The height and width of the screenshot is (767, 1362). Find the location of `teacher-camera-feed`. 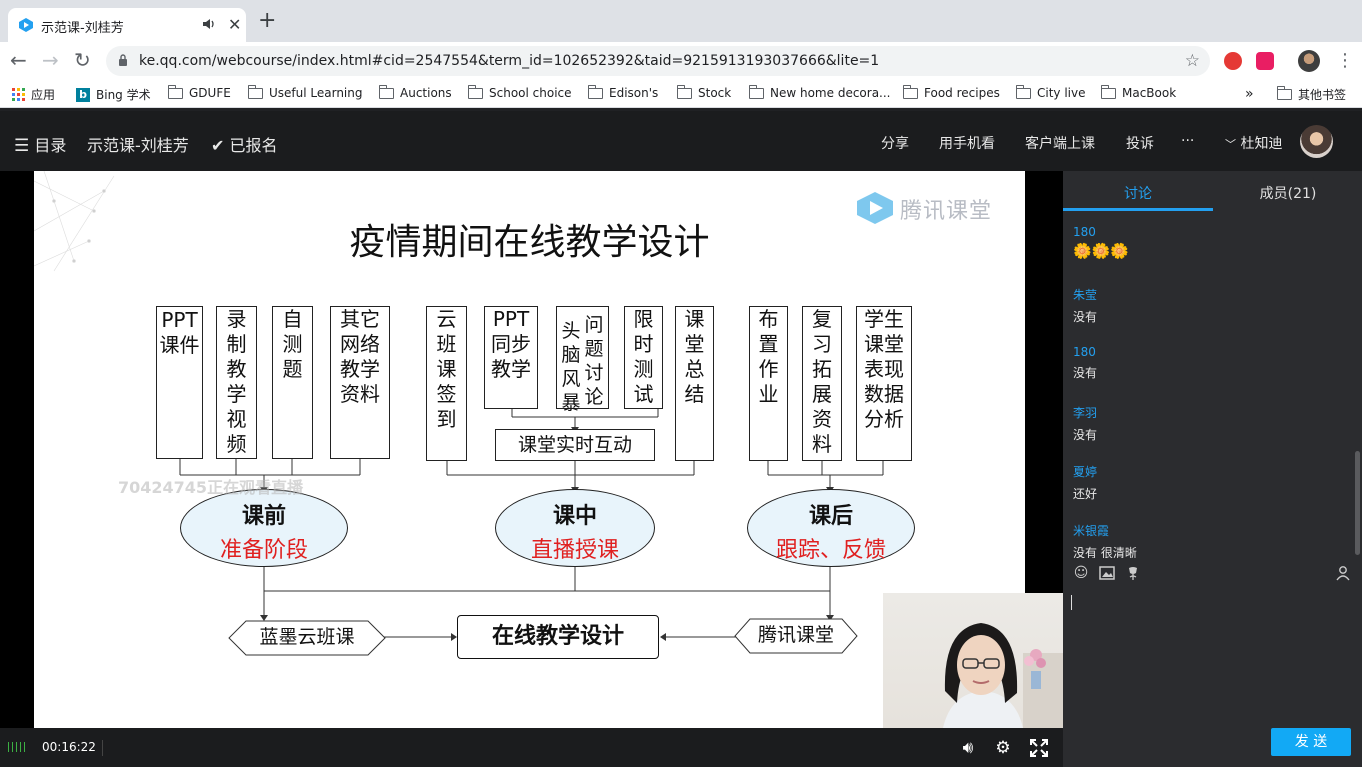

teacher-camera-feed is located at coordinates (973, 660).